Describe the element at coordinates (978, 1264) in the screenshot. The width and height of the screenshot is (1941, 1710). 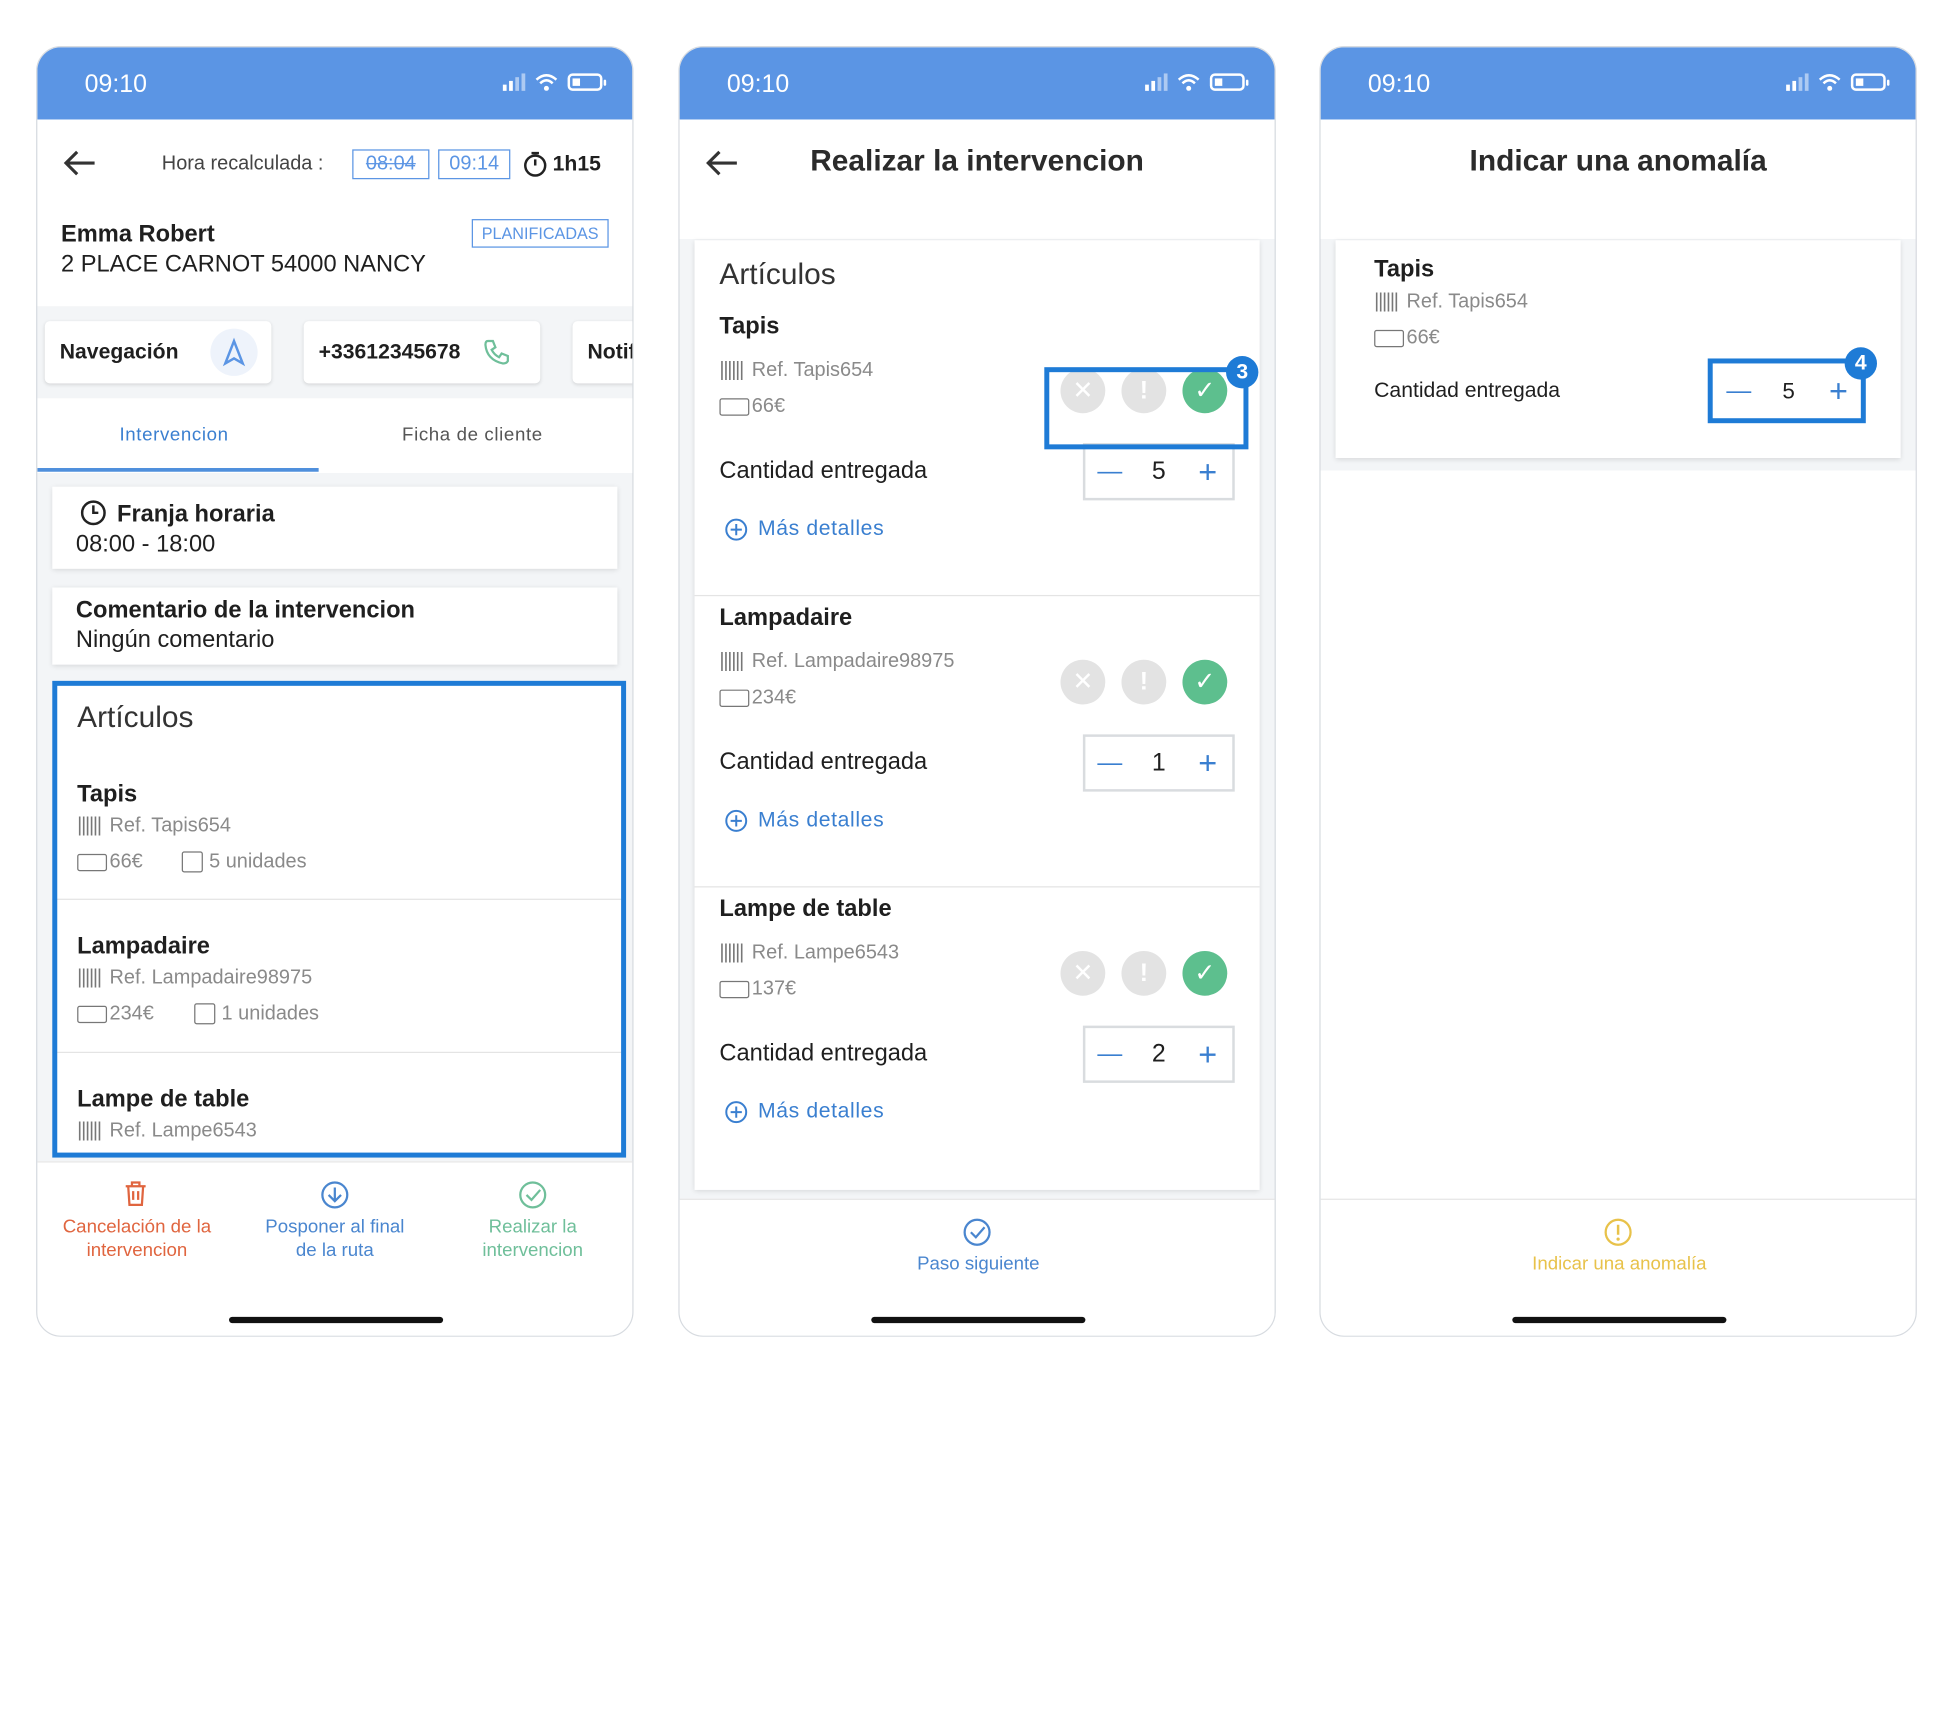
I see `next-step-button: Paso siguiente` at that location.